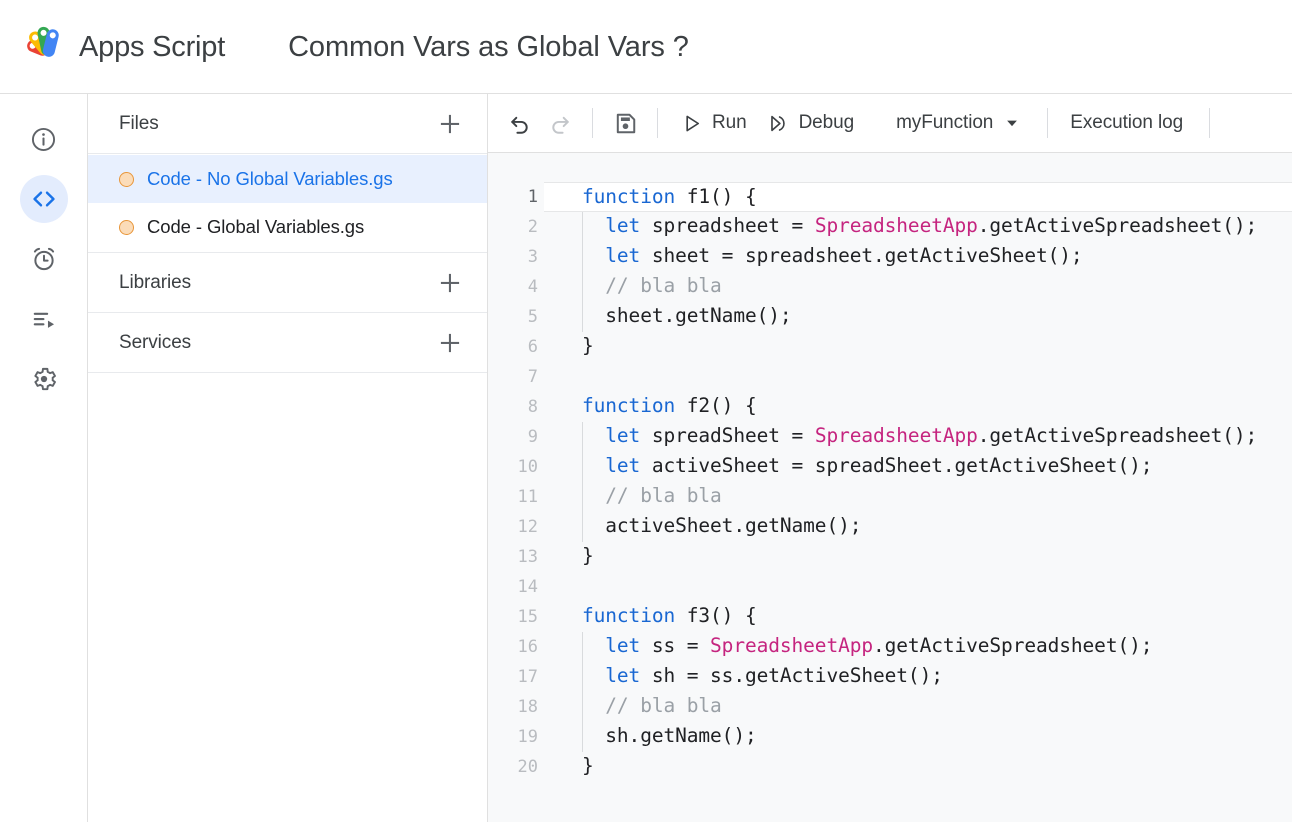  I want to click on line-number: 1, so click(532, 197).